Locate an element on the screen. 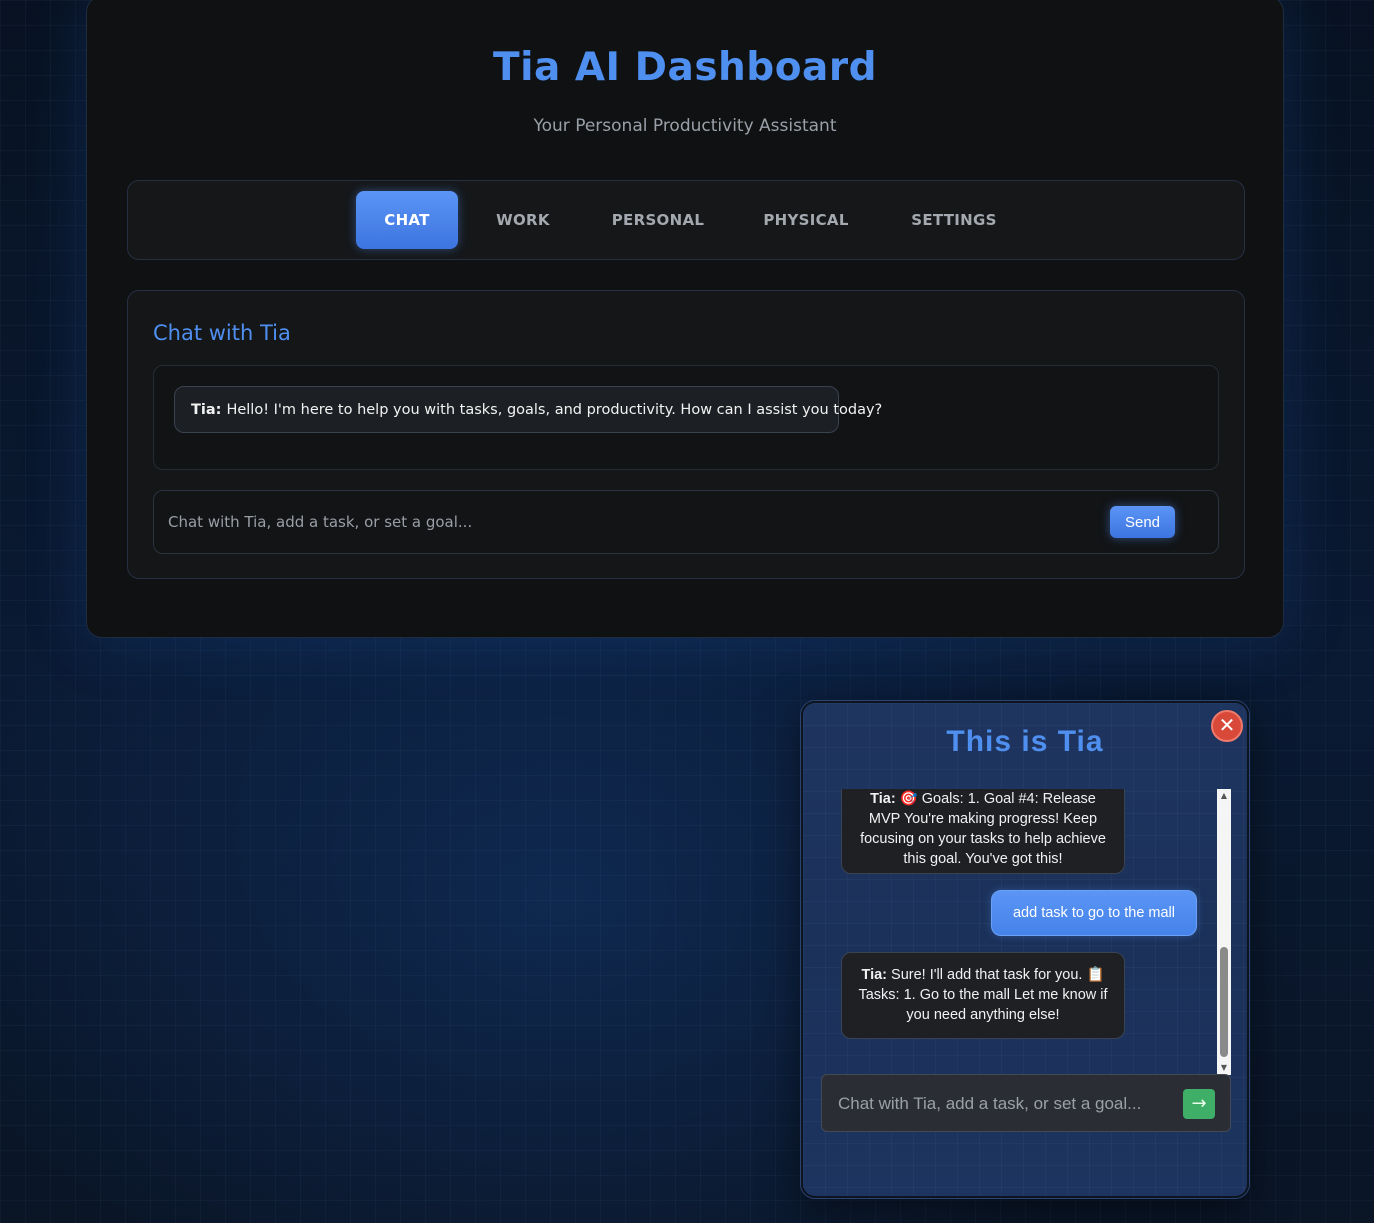 This screenshot has width=1374, height=1223. chat-input-row: Send is located at coordinates (686, 522).